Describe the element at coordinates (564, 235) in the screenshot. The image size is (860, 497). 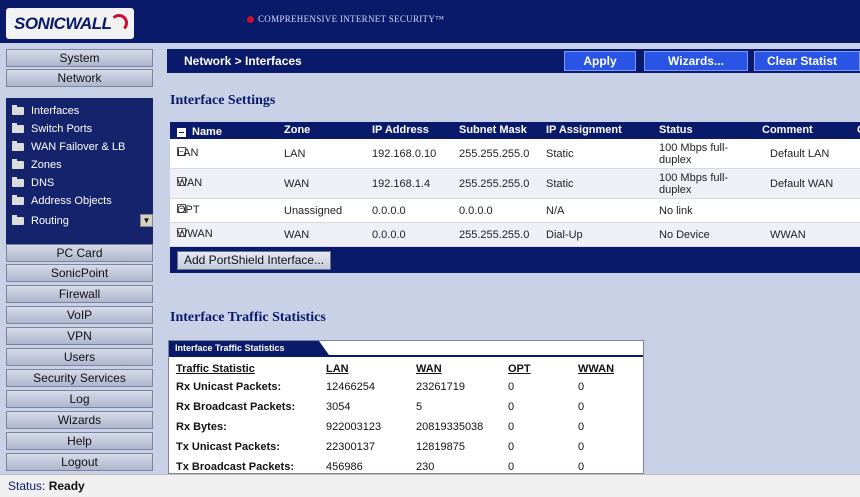
I see `row-assign: Dial-Up` at that location.